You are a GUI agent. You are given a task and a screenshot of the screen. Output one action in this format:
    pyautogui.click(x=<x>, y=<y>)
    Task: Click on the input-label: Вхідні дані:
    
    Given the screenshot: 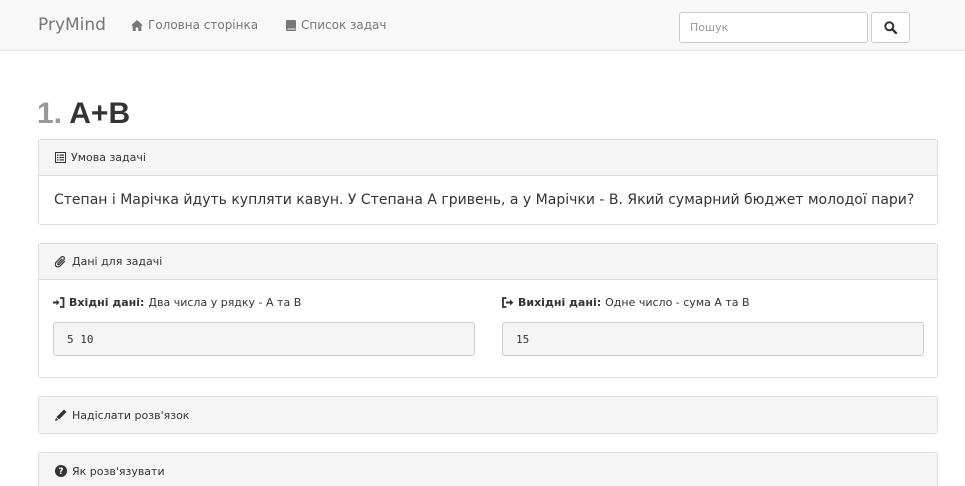 What is the action you would take?
    pyautogui.click(x=107, y=302)
    